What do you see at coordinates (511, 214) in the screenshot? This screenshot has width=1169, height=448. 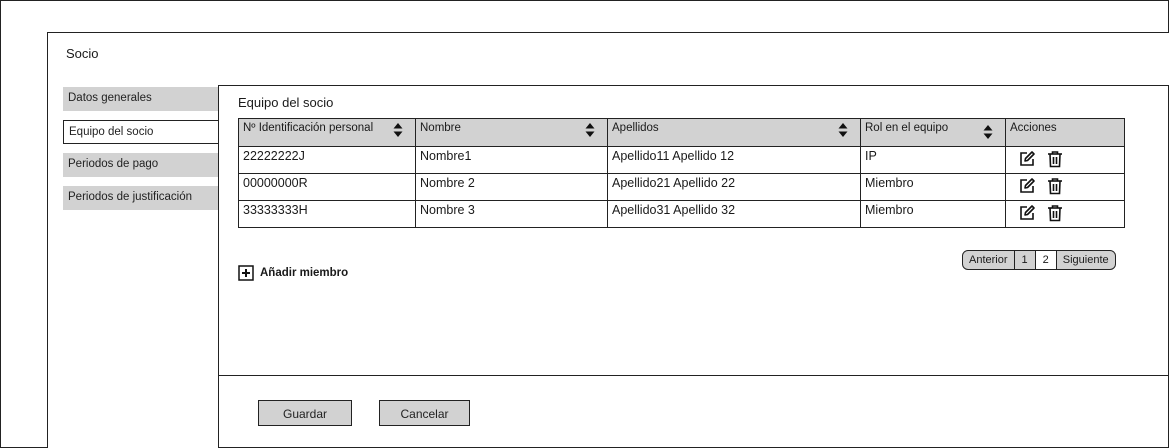 I see `cell-nombre: Nombre 3` at bounding box center [511, 214].